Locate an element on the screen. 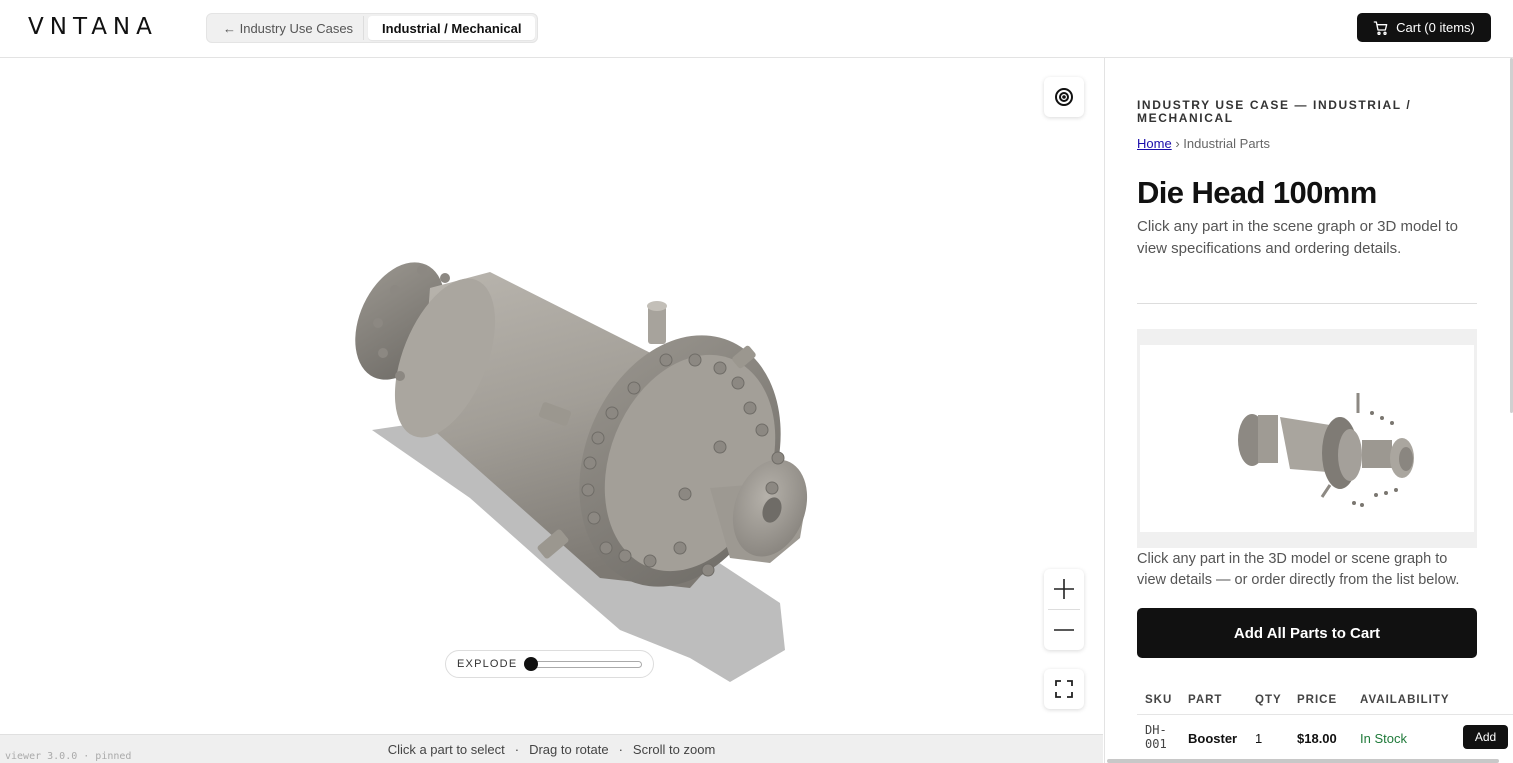 This screenshot has height=763, width=1513. fullscreen-icon is located at coordinates (1064, 689).